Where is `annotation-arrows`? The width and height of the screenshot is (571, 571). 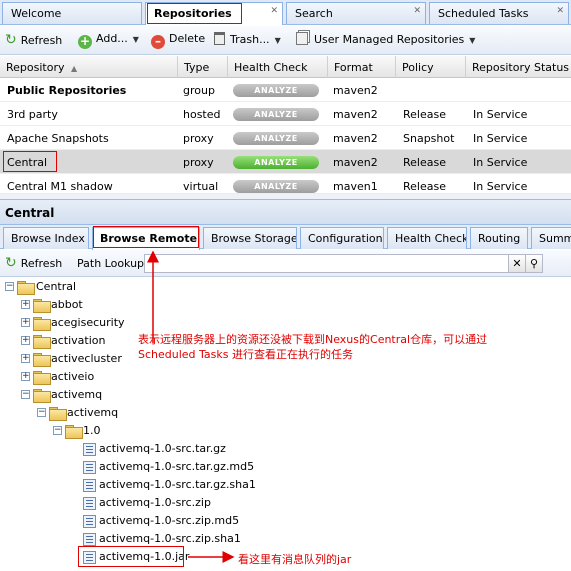
annotation-arrows is located at coordinates (191, 406).